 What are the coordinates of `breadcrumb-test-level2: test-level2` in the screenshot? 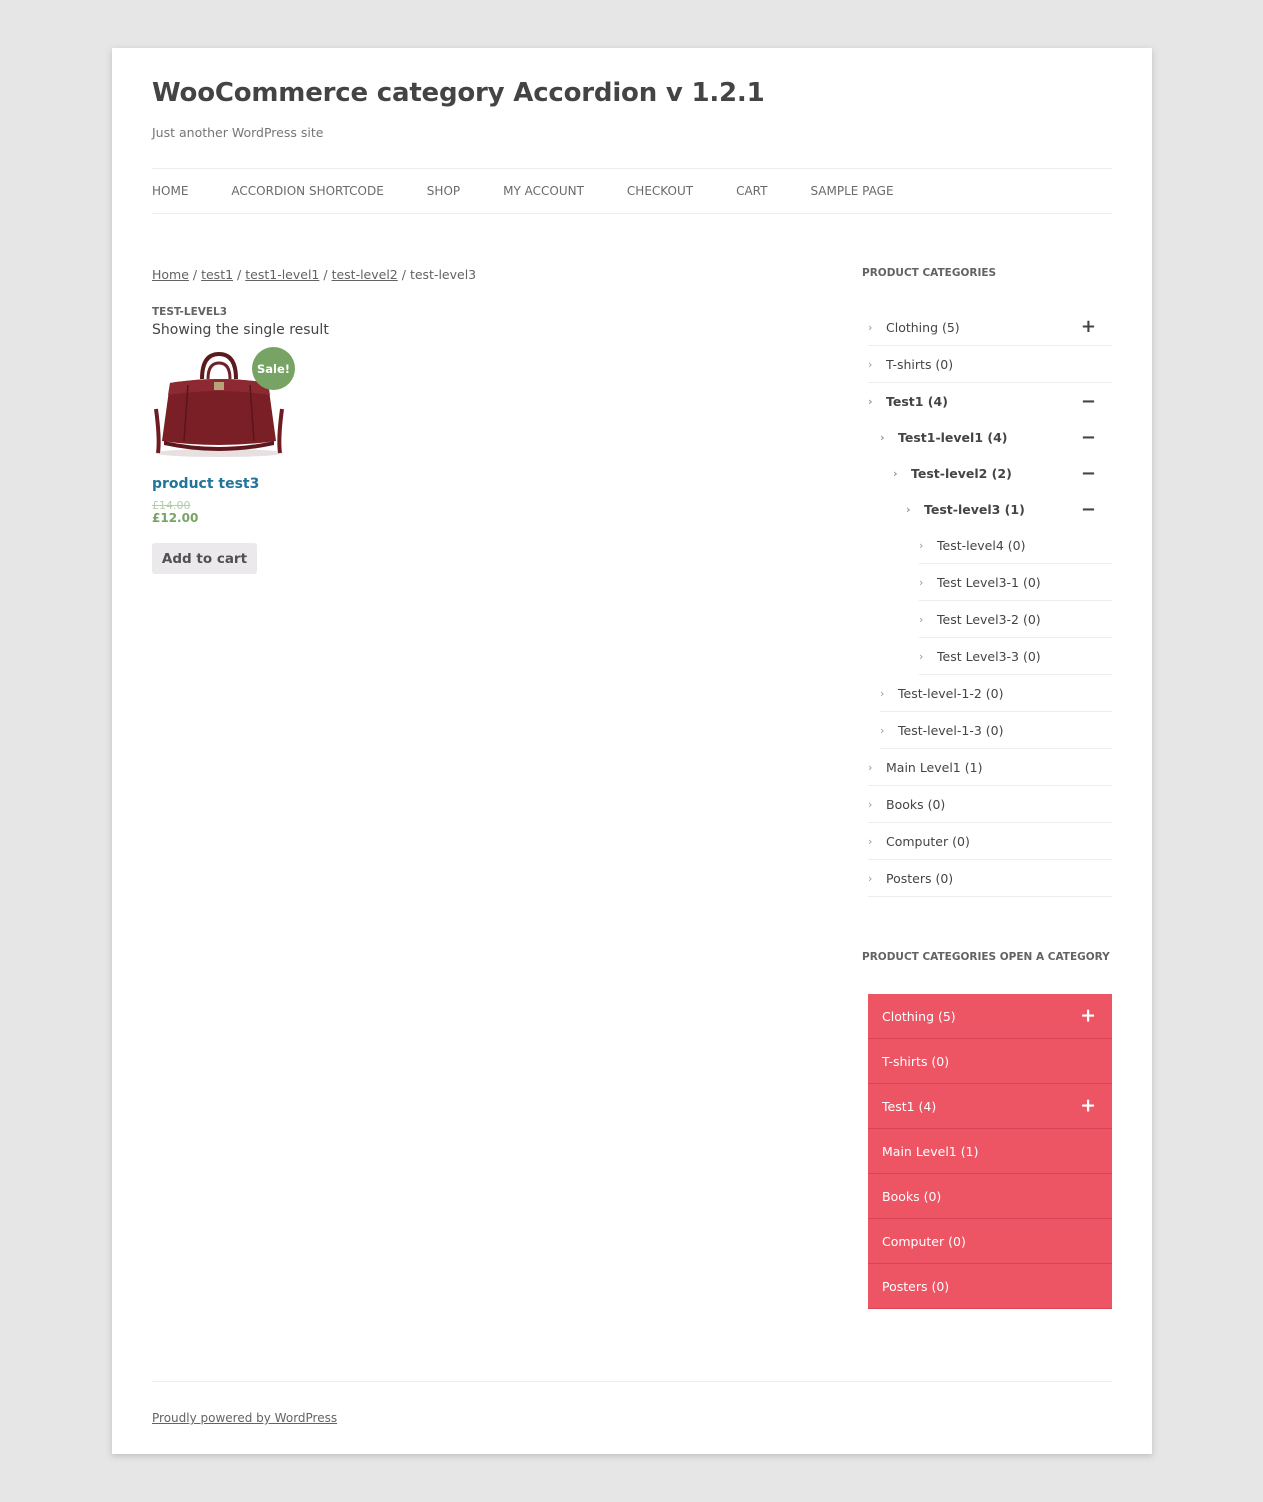 It's located at (365, 274).